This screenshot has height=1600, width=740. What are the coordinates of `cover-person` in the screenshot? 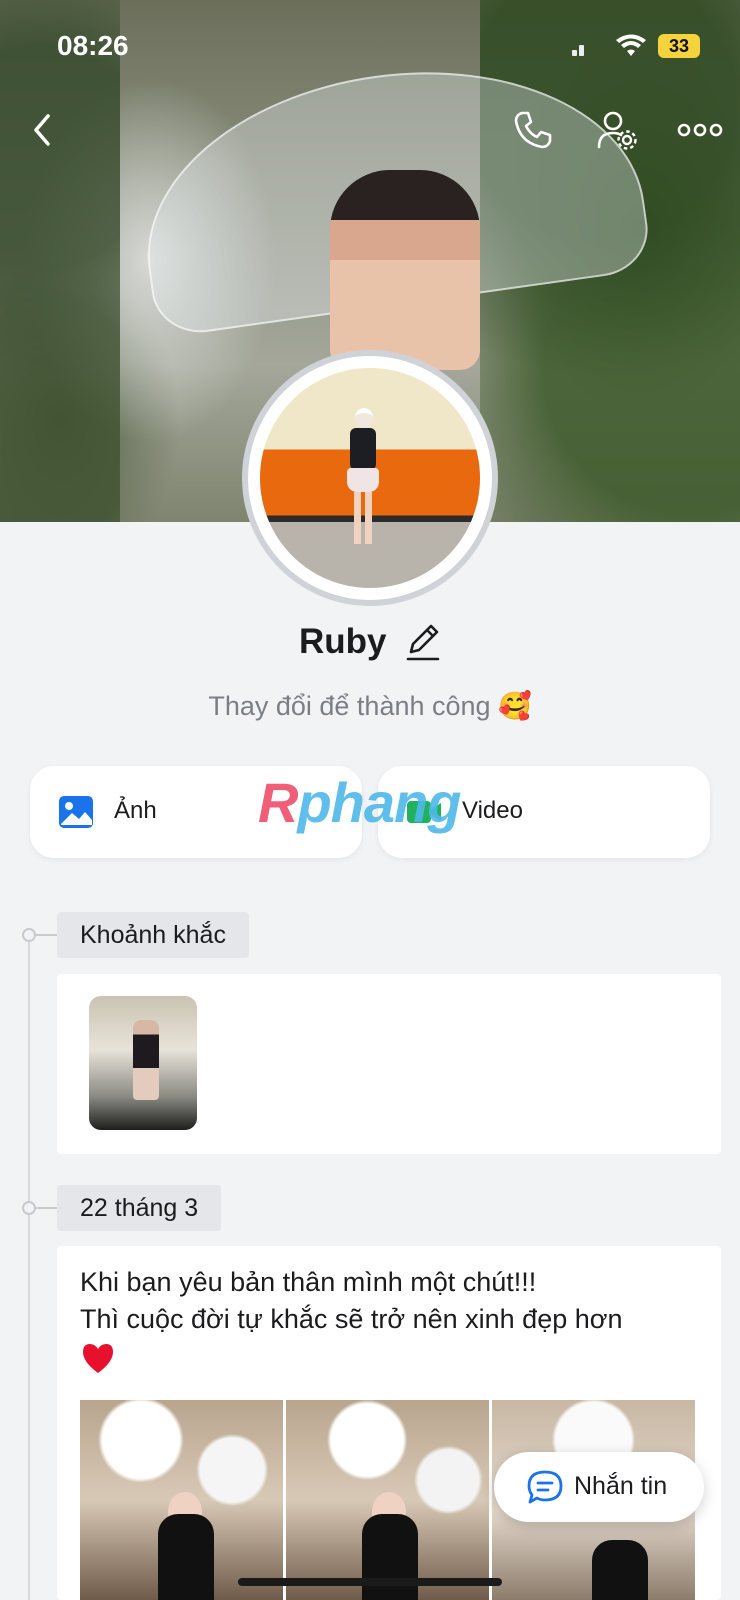 It's located at (405, 270).